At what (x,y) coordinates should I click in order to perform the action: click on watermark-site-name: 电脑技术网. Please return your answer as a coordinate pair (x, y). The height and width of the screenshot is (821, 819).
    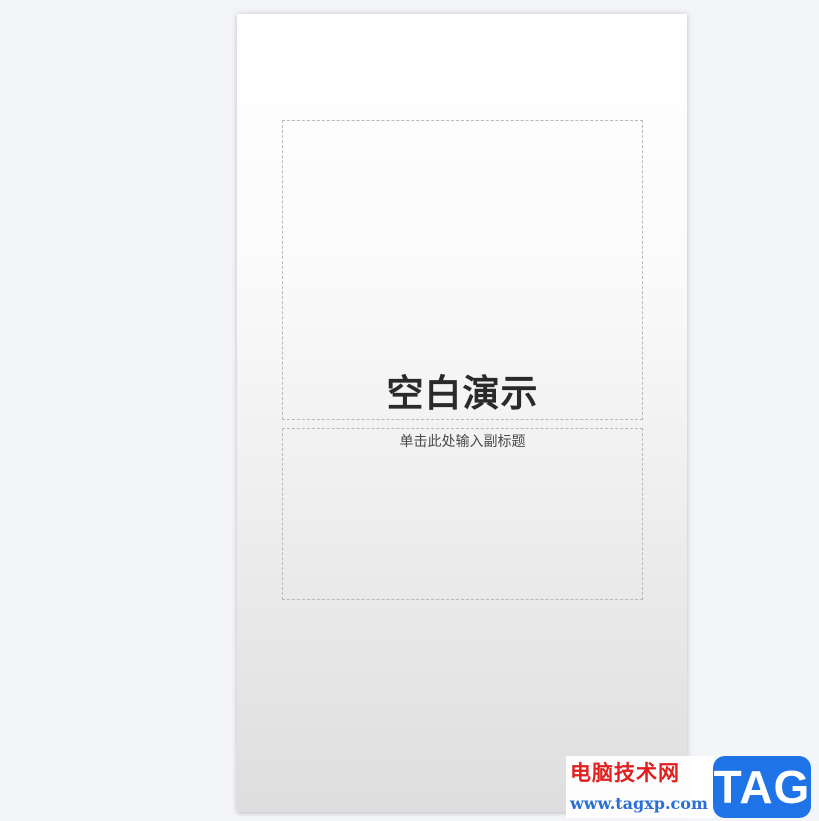
    Looking at the image, I should click on (625, 773).